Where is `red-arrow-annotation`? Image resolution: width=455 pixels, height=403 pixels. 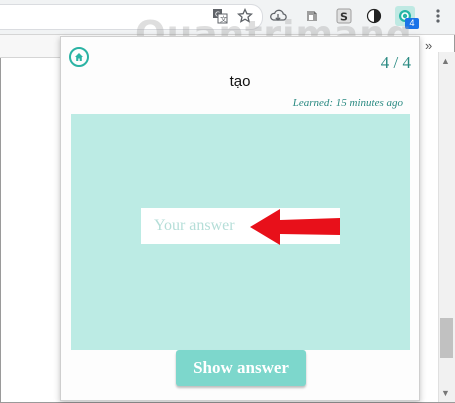
red-arrow-annotation is located at coordinates (295, 227).